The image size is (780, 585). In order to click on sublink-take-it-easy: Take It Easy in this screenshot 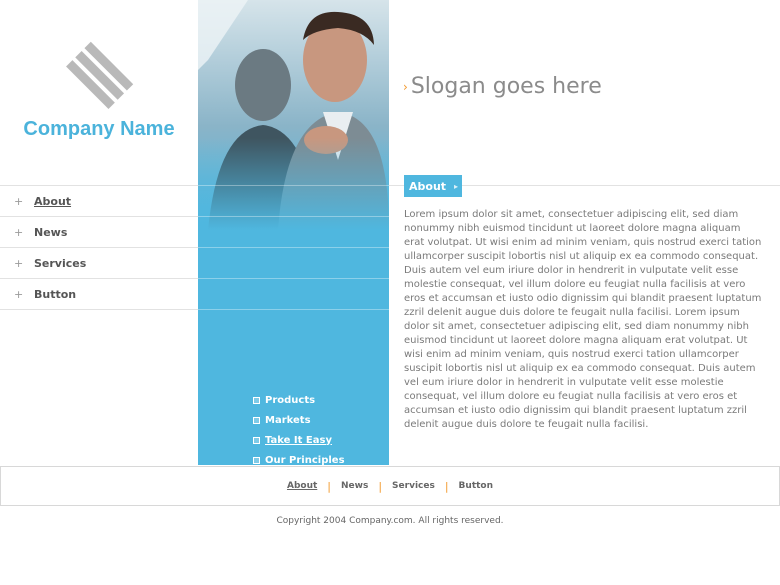, I will do `click(299, 440)`.